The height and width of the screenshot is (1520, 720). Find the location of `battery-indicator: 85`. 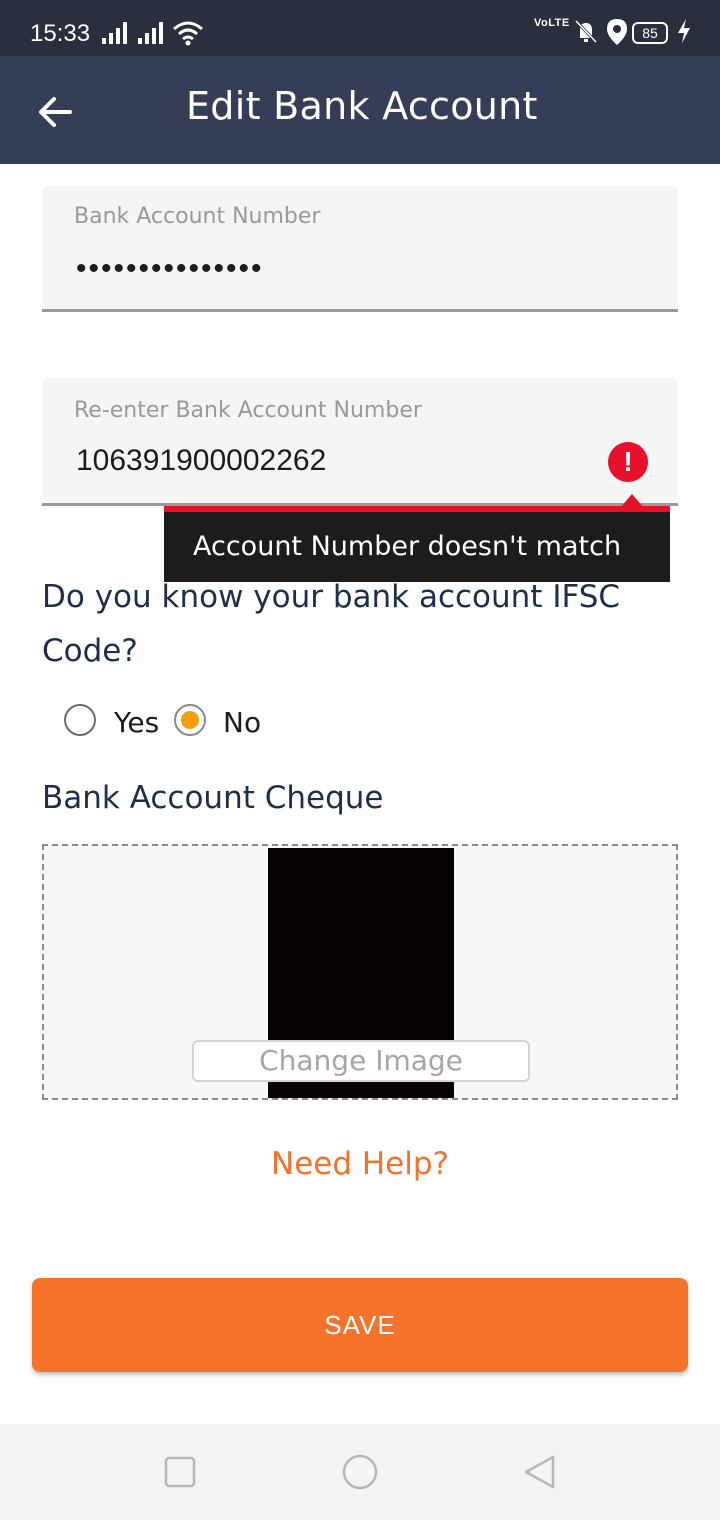

battery-indicator: 85 is located at coordinates (650, 33).